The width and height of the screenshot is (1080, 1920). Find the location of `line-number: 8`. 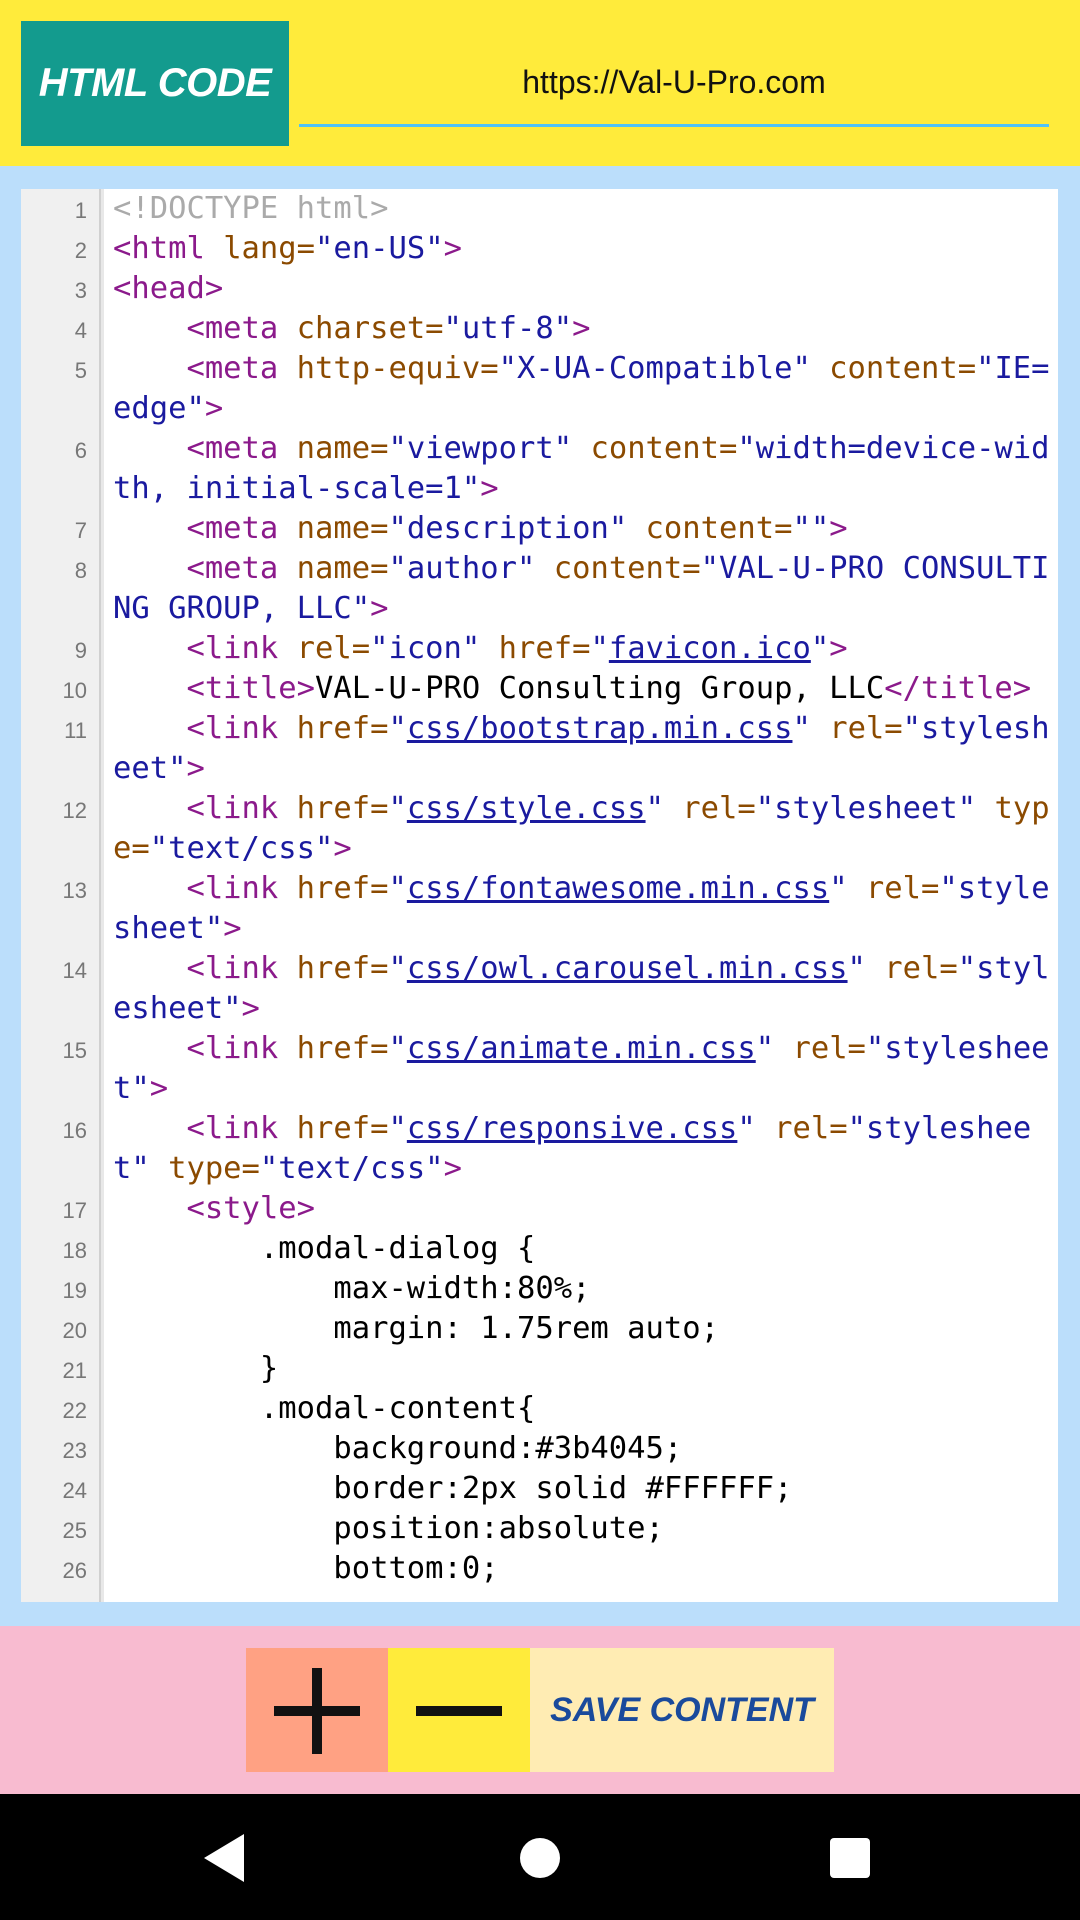

line-number: 8 is located at coordinates (80, 570).